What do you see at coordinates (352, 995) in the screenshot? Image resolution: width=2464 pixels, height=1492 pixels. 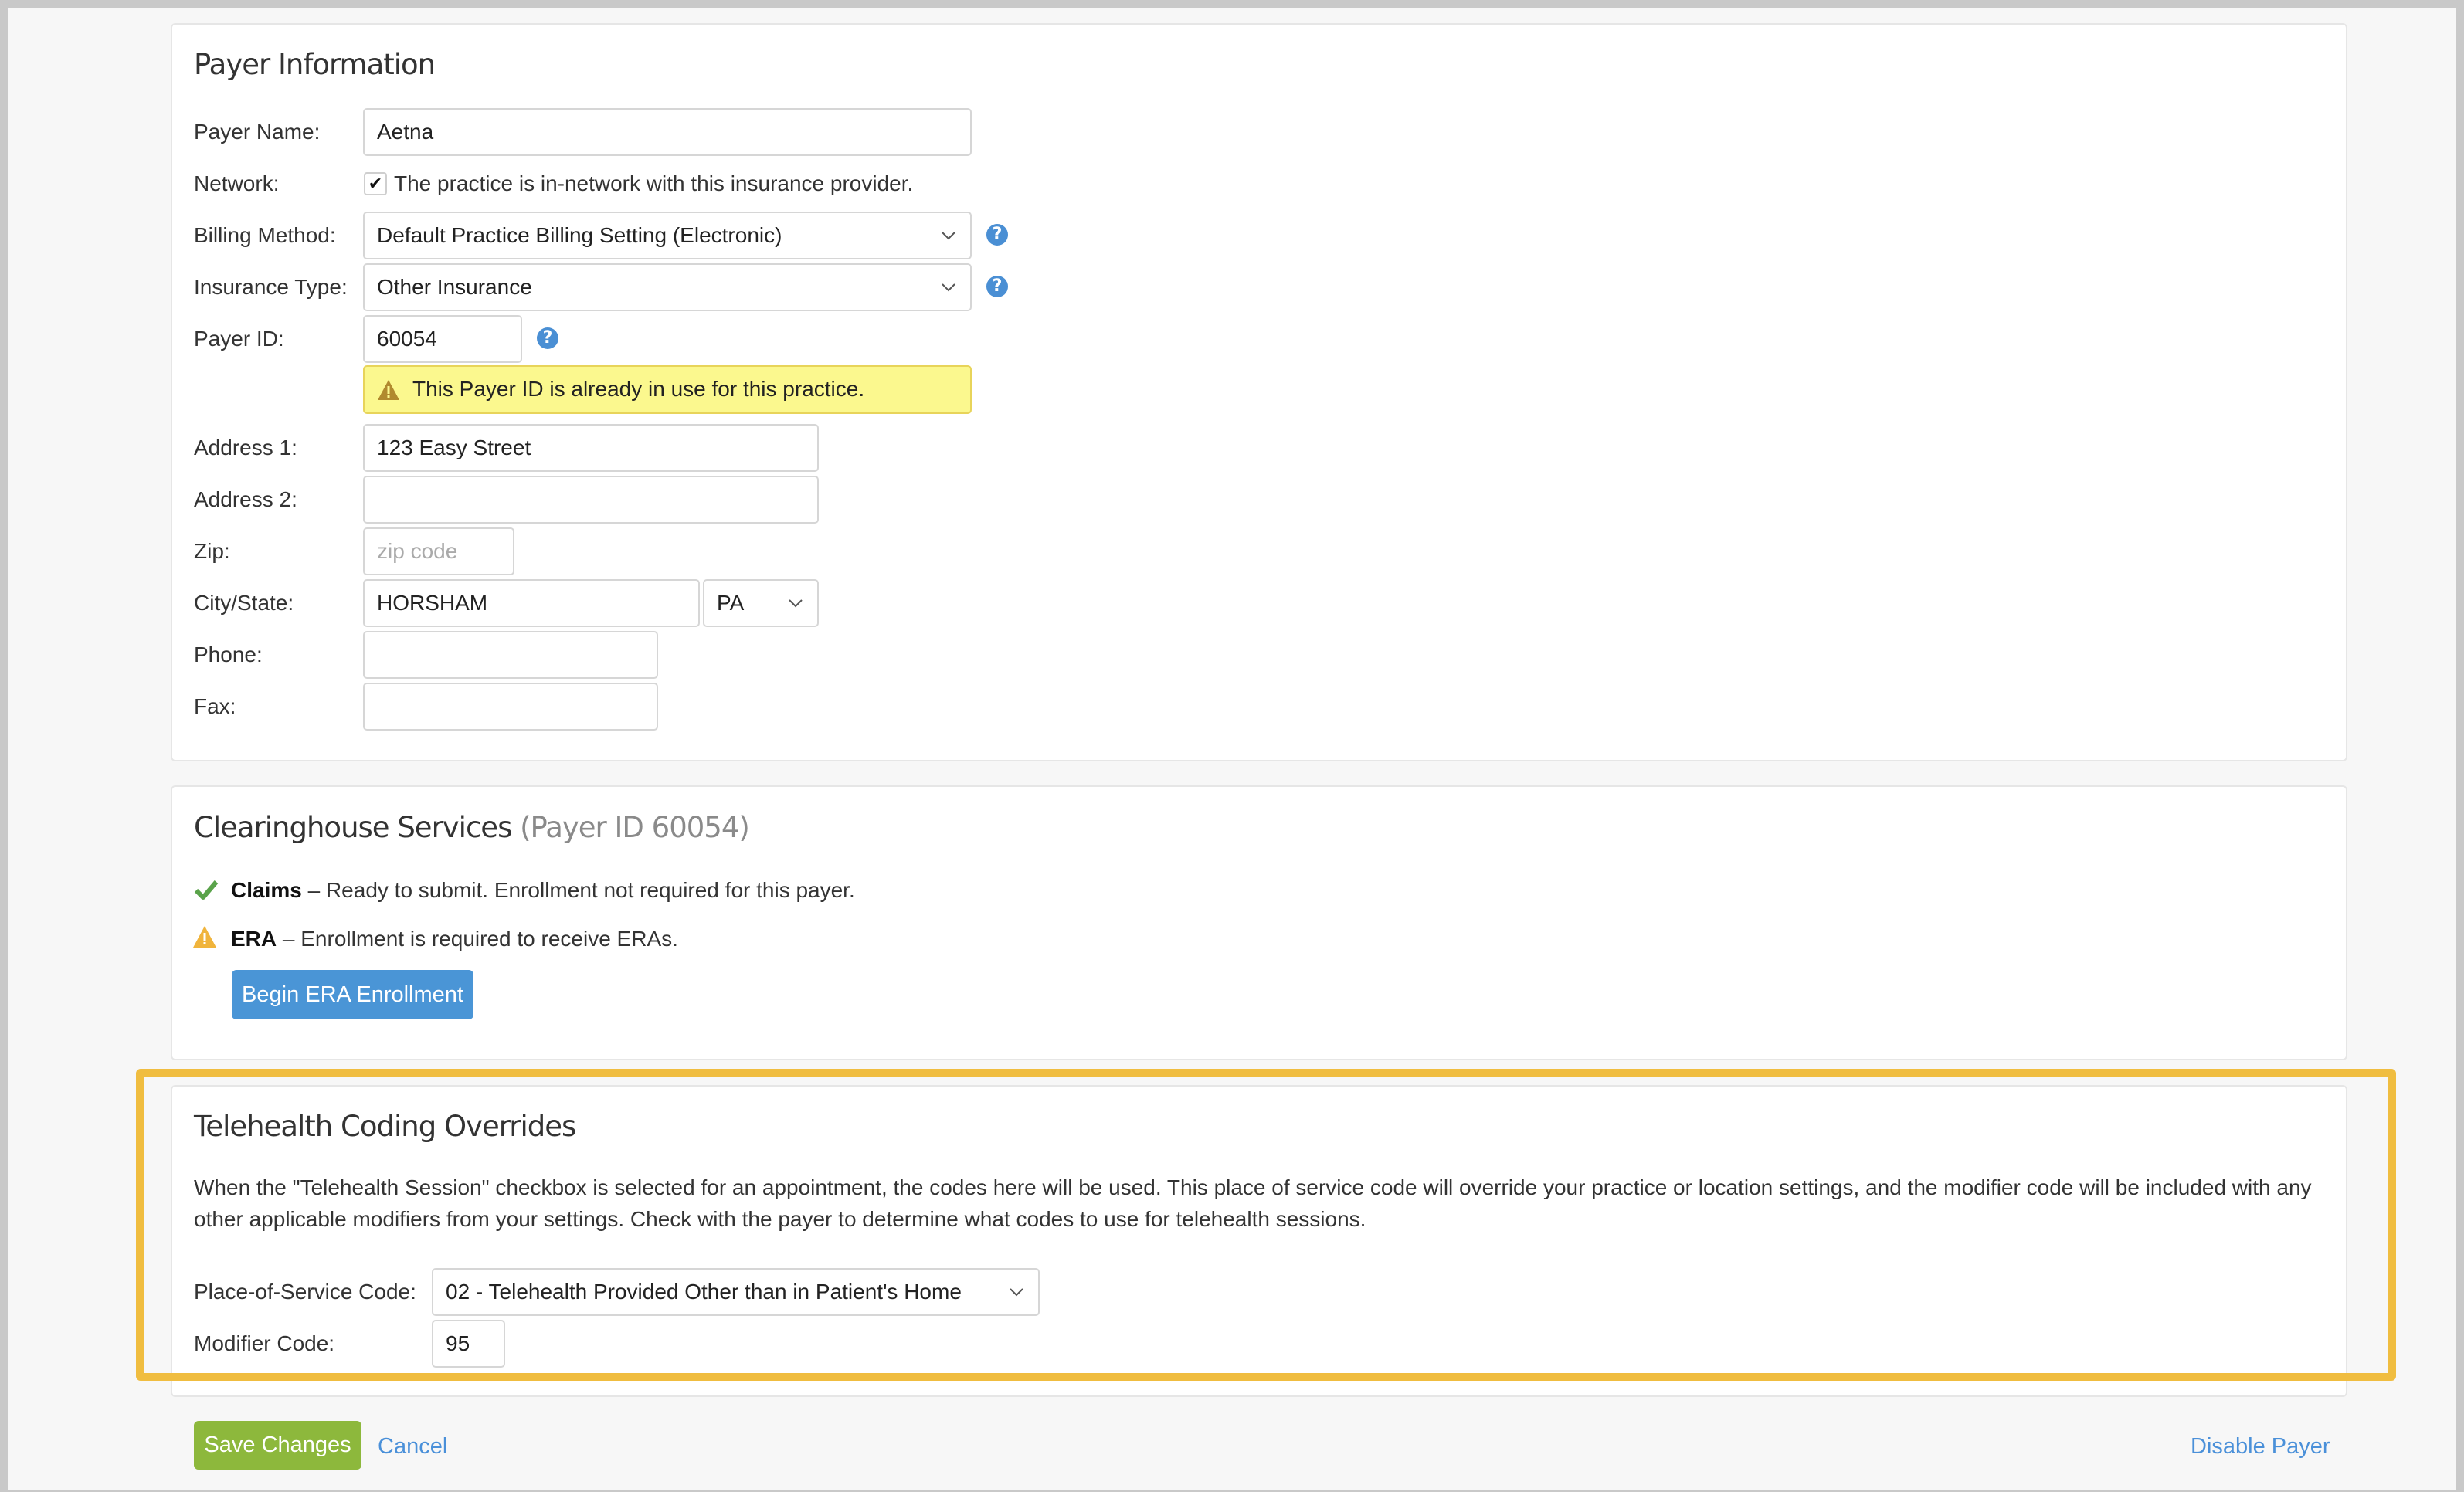 I see `begin-era-enrollment-button: Begin ERA Enrollment` at bounding box center [352, 995].